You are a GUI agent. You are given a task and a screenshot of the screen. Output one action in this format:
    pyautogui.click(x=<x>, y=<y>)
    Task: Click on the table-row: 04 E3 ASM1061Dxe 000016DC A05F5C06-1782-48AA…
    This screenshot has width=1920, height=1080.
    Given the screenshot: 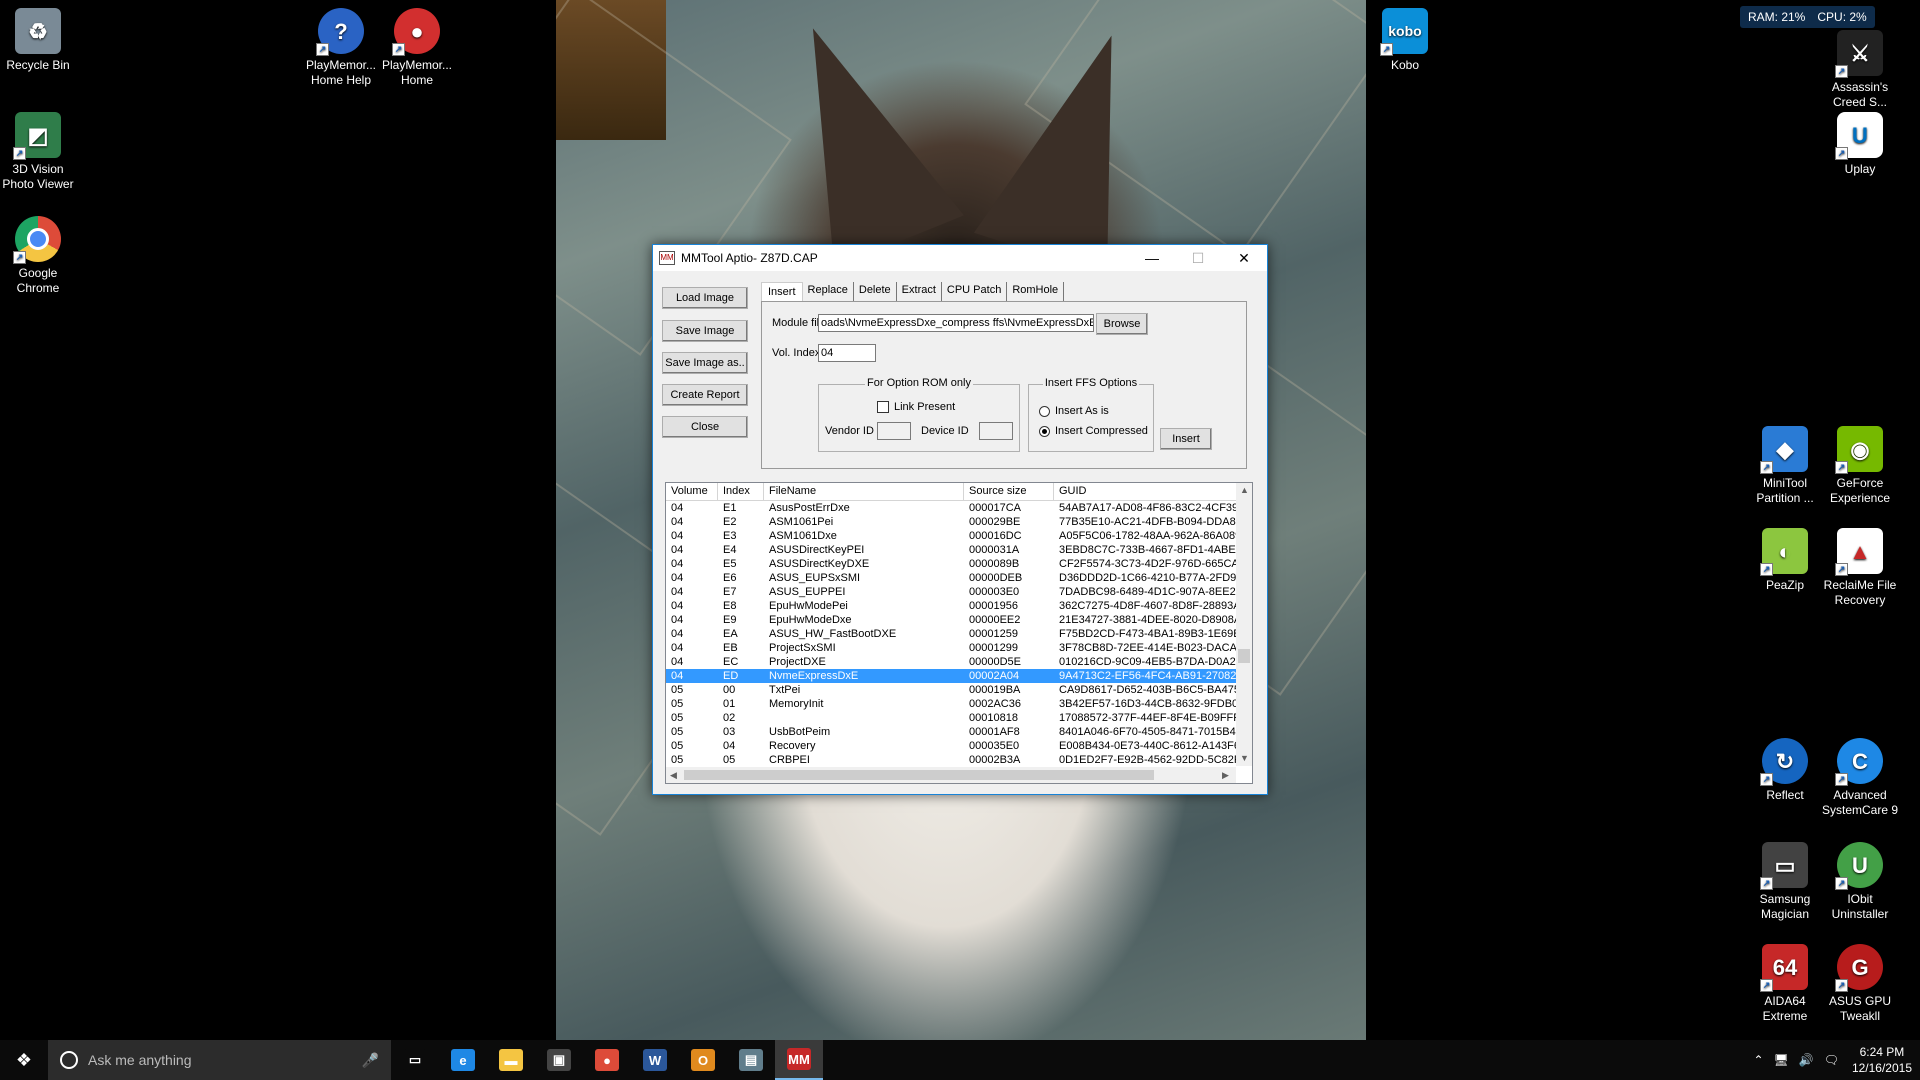 What is the action you would take?
    pyautogui.click(x=959, y=536)
    